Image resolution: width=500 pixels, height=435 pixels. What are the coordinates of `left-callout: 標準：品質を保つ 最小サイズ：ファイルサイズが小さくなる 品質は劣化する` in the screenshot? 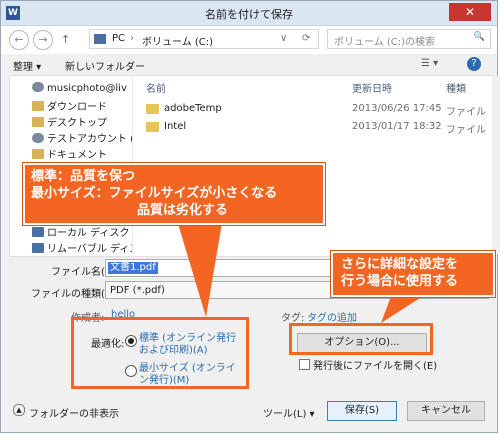 It's located at (174, 194).